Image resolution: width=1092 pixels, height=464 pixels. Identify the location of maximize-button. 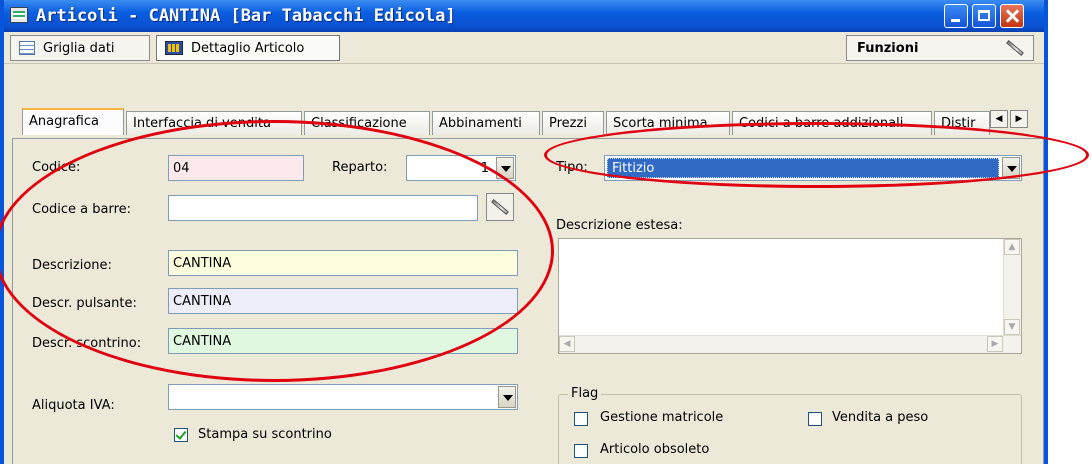
(984, 16).